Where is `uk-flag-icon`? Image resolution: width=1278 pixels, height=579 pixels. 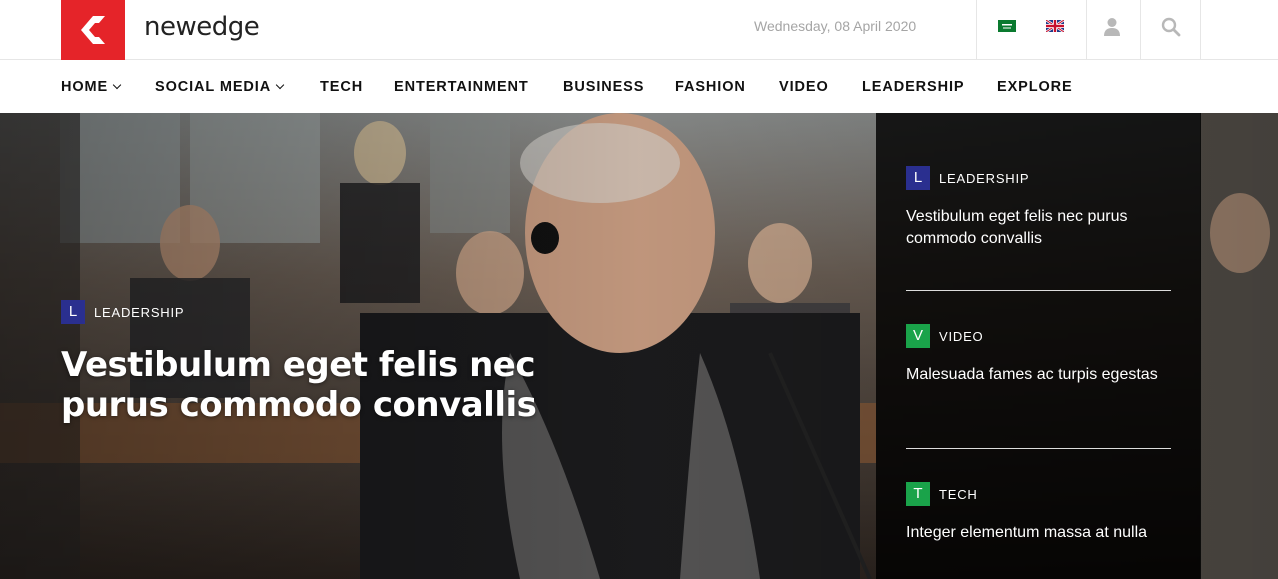 uk-flag-icon is located at coordinates (1055, 26).